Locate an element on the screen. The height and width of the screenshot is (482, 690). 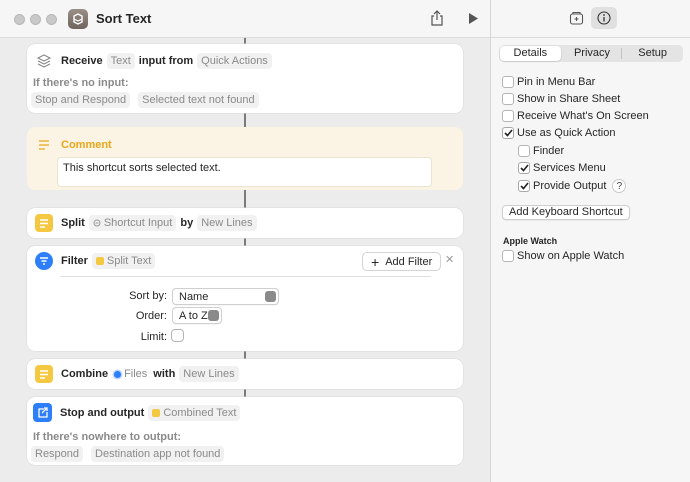
share-sheet-checkbox is located at coordinates (508, 99).